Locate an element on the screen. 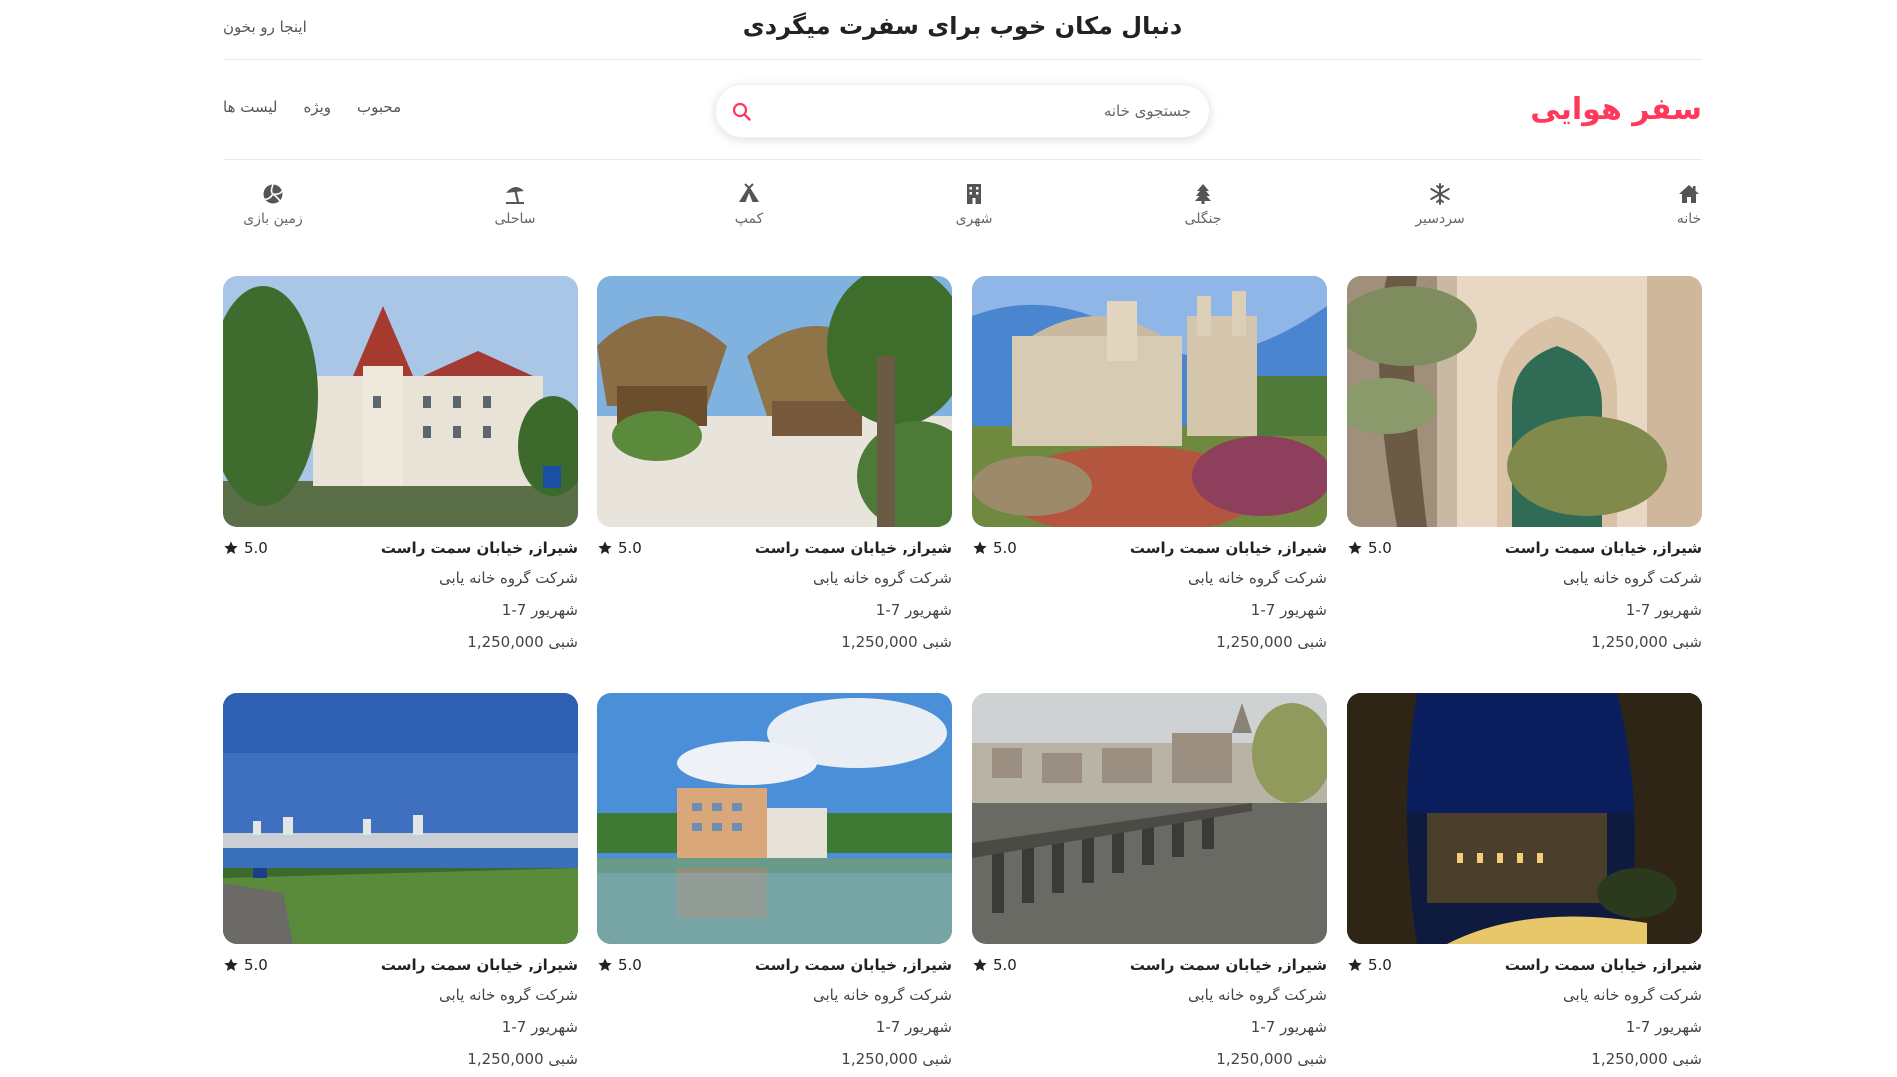 The height and width of the screenshot is (1077, 1897). search-bar is located at coordinates (962, 111).